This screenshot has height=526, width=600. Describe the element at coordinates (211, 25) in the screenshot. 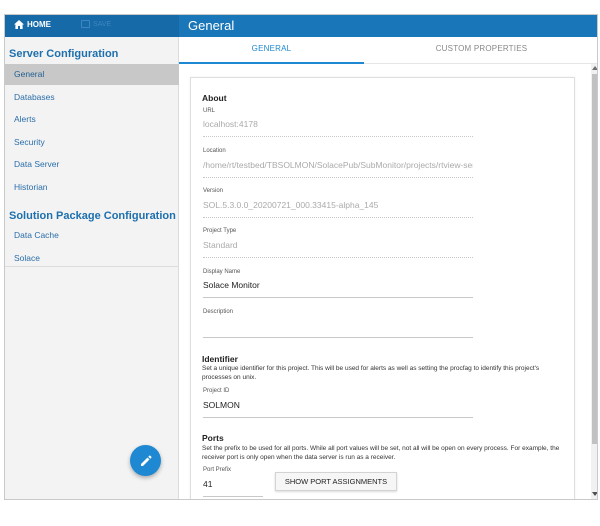

I see `page-title: General` at that location.